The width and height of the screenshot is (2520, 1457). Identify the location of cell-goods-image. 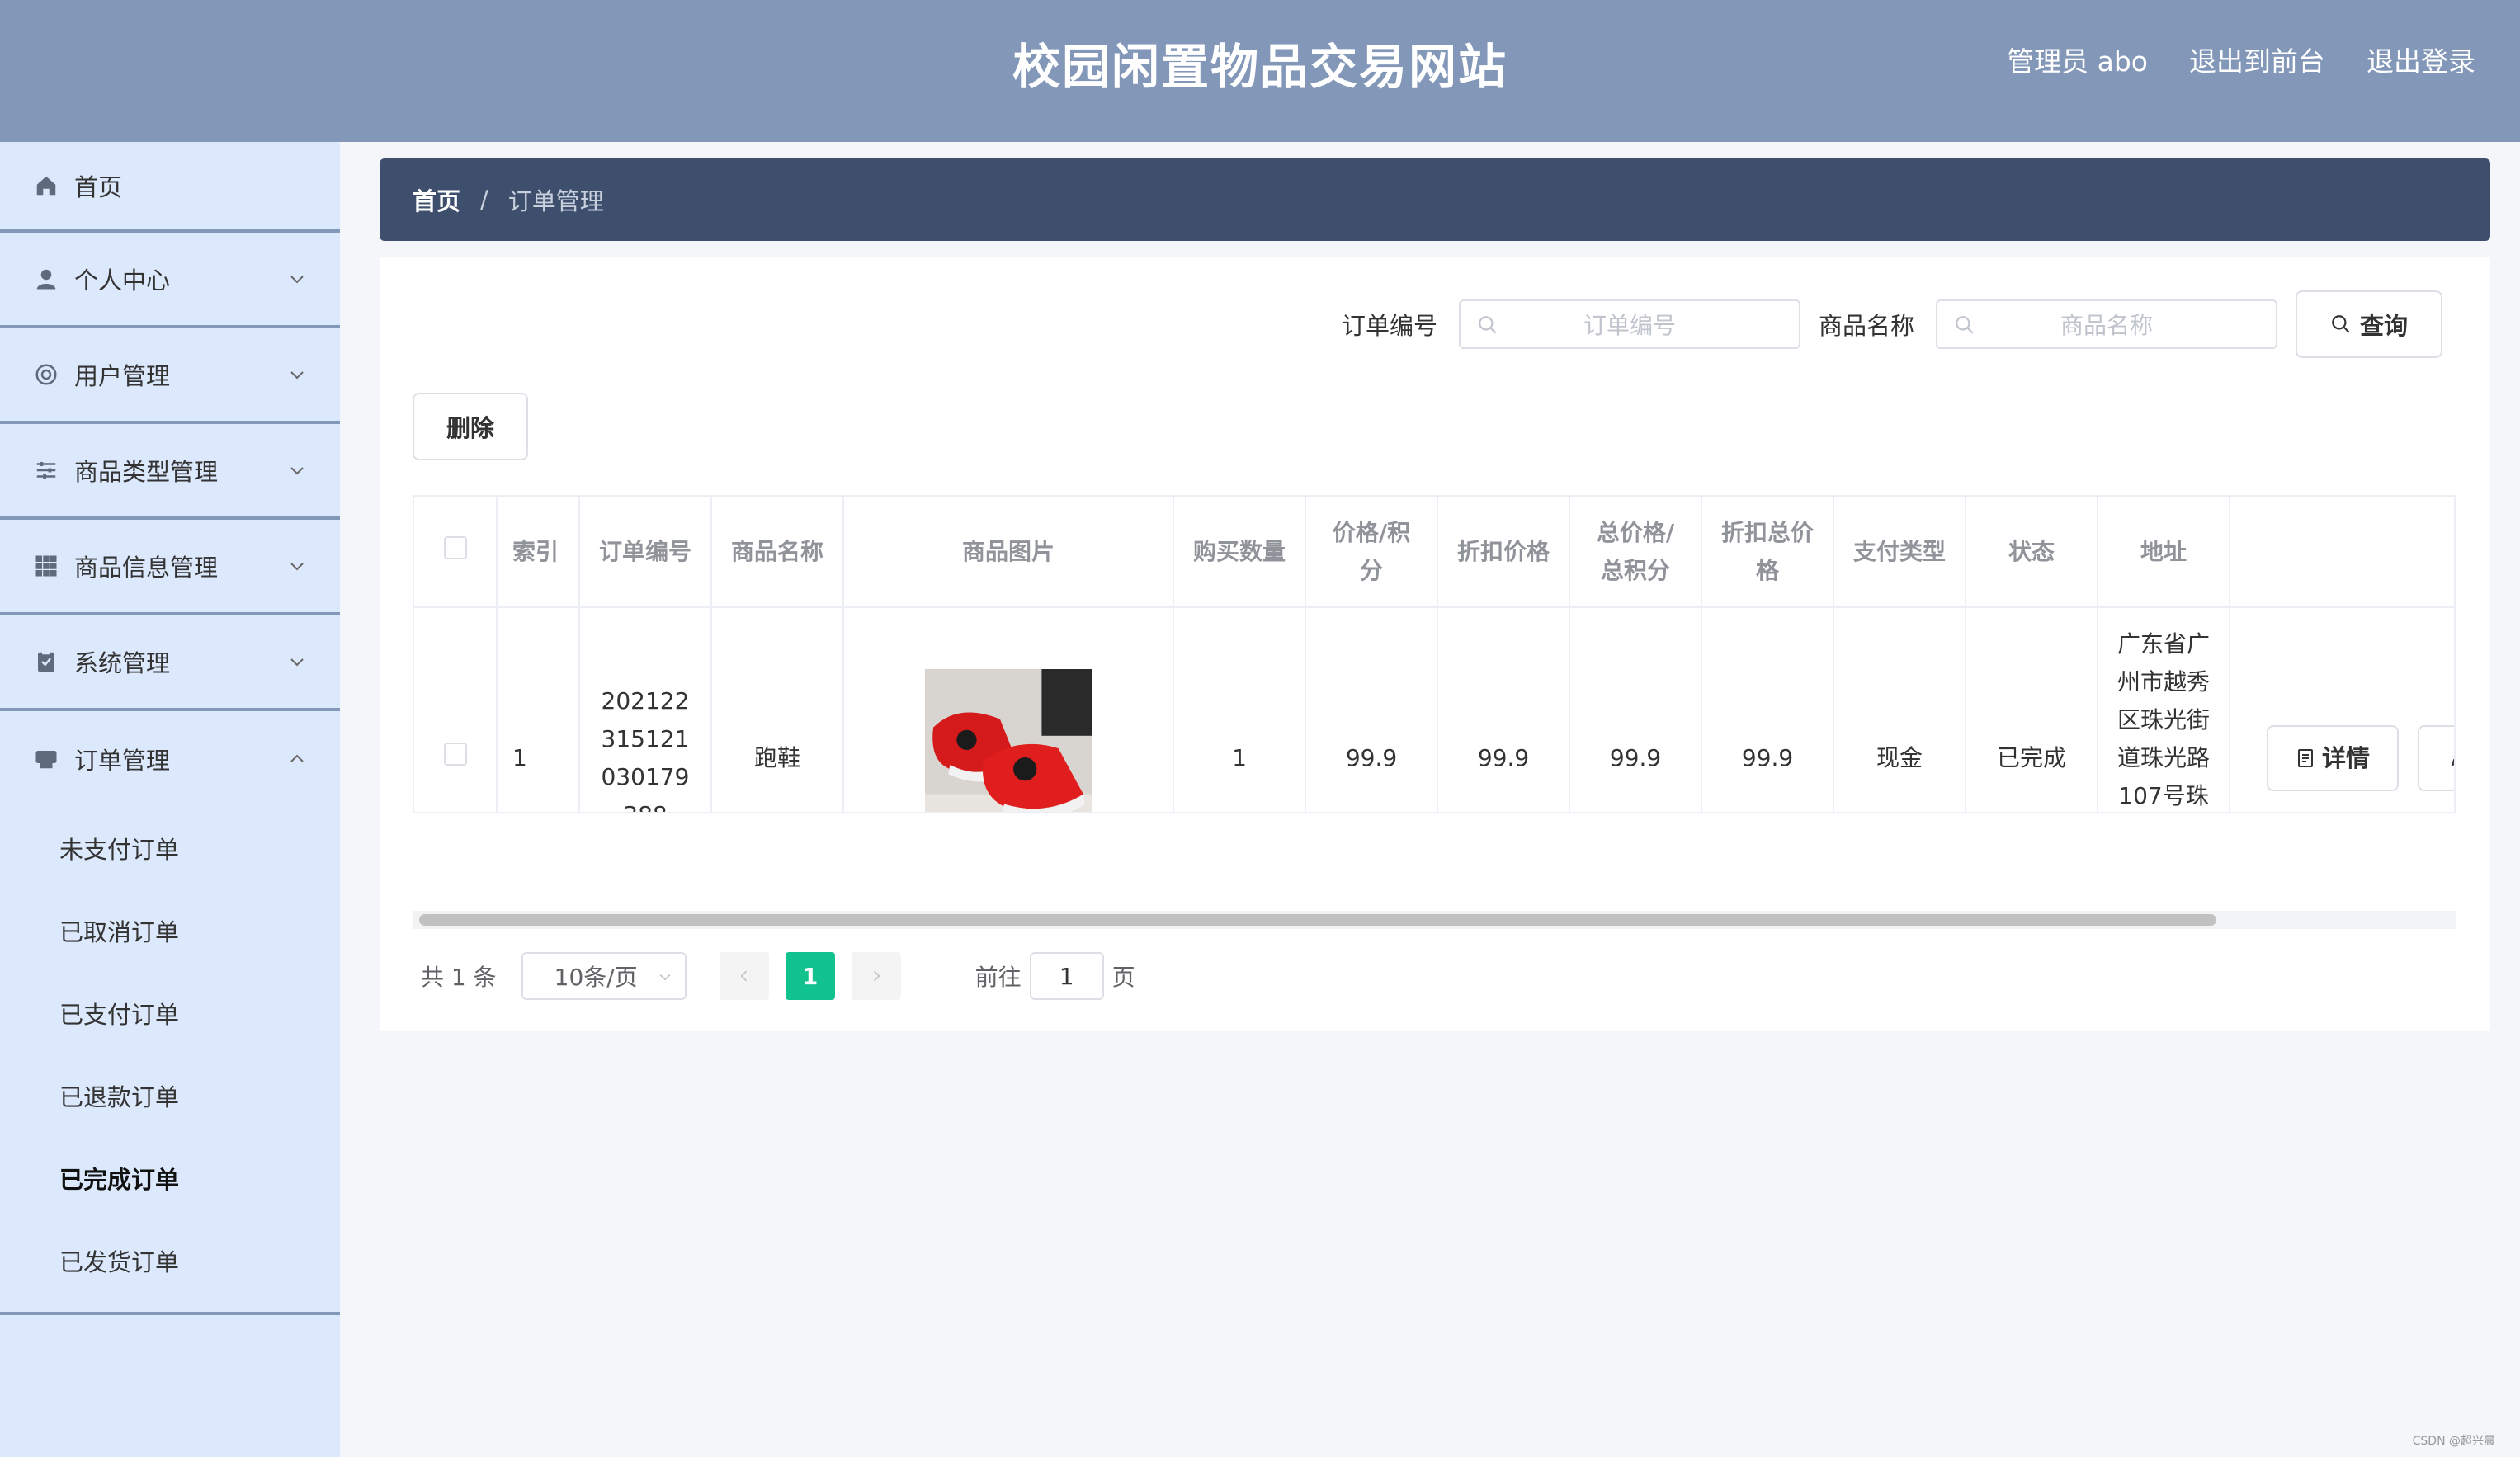
(1008, 710).